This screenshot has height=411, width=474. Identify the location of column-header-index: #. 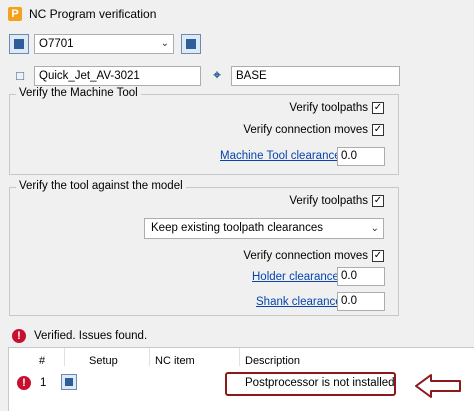
(42, 361).